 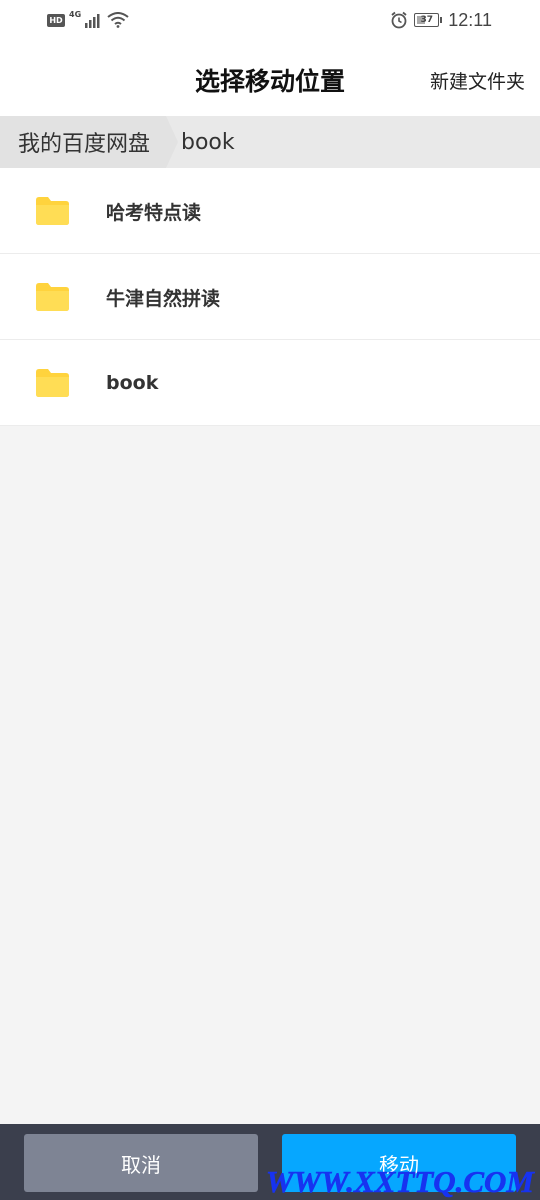 I want to click on status-bar: HD 4G 37 12:11, so click(x=270, y=20).